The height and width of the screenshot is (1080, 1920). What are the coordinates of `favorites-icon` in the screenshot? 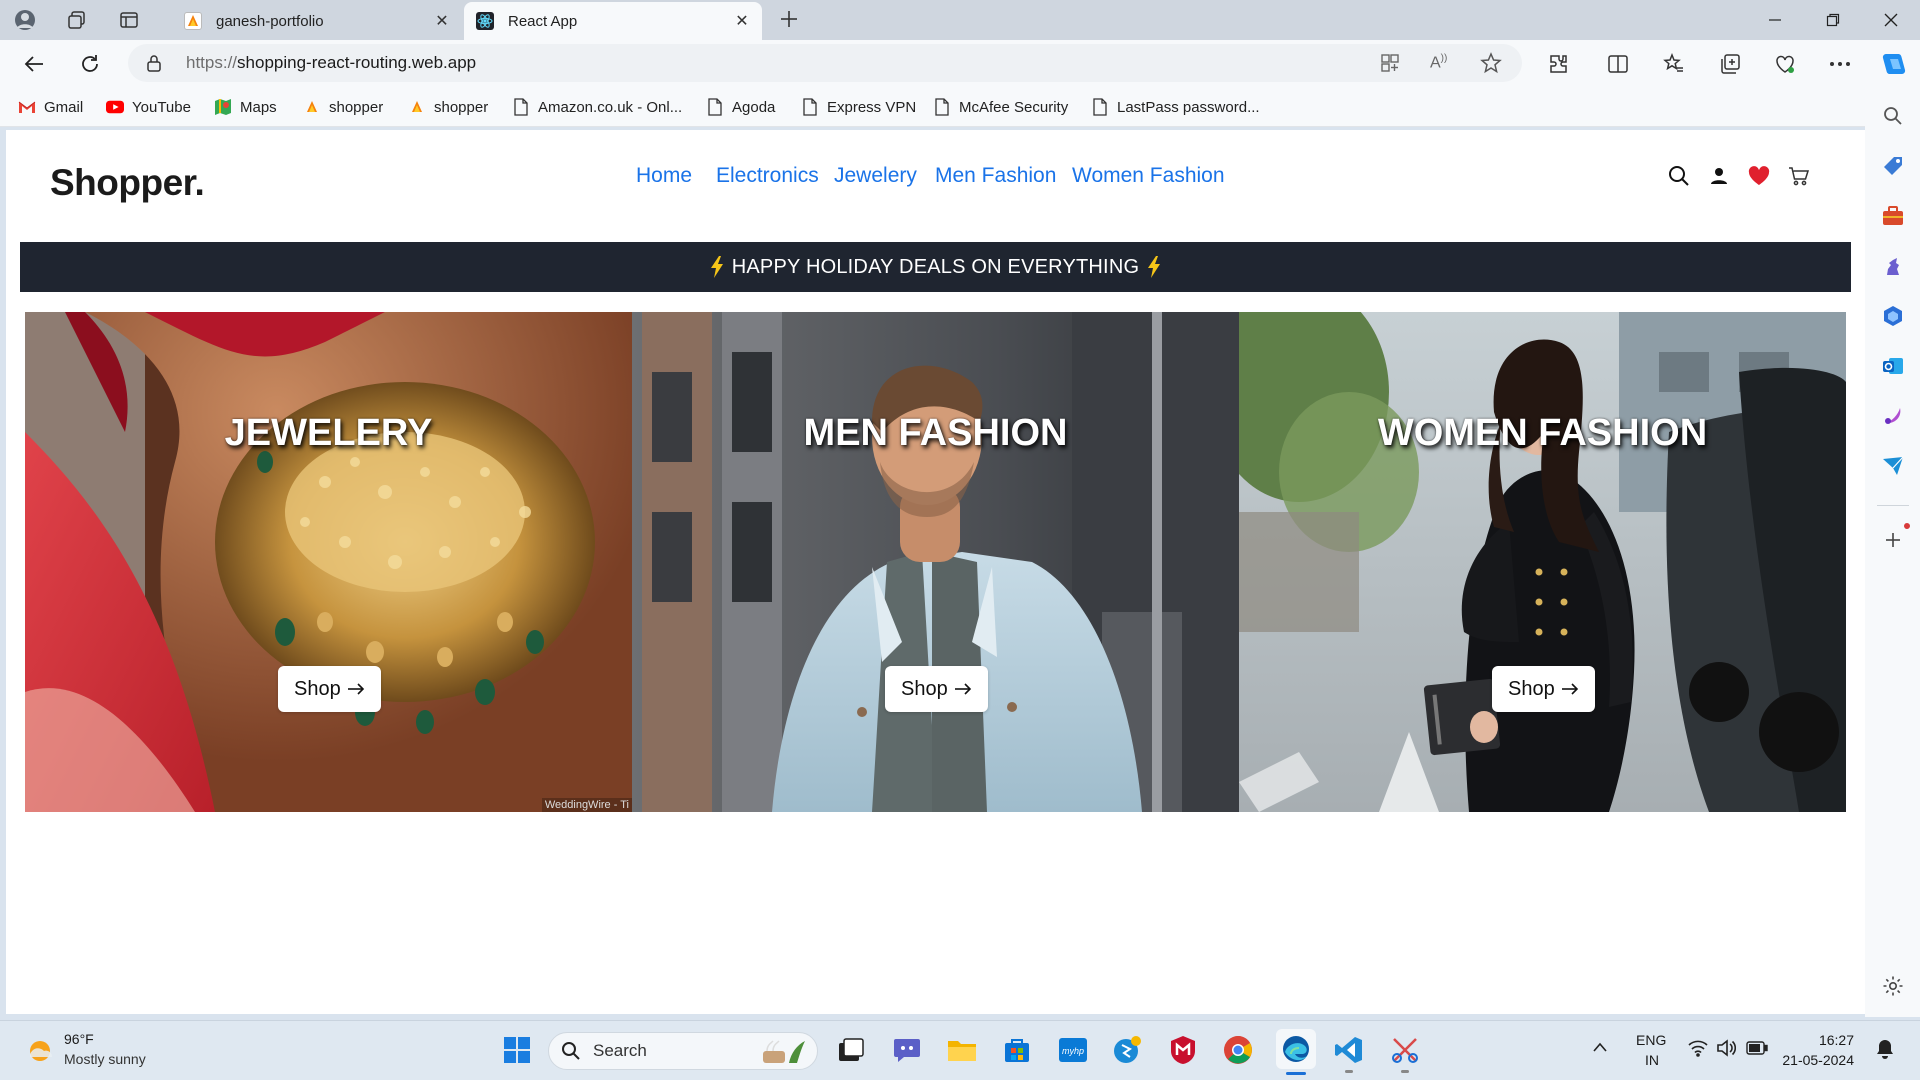 It's located at (1674, 64).